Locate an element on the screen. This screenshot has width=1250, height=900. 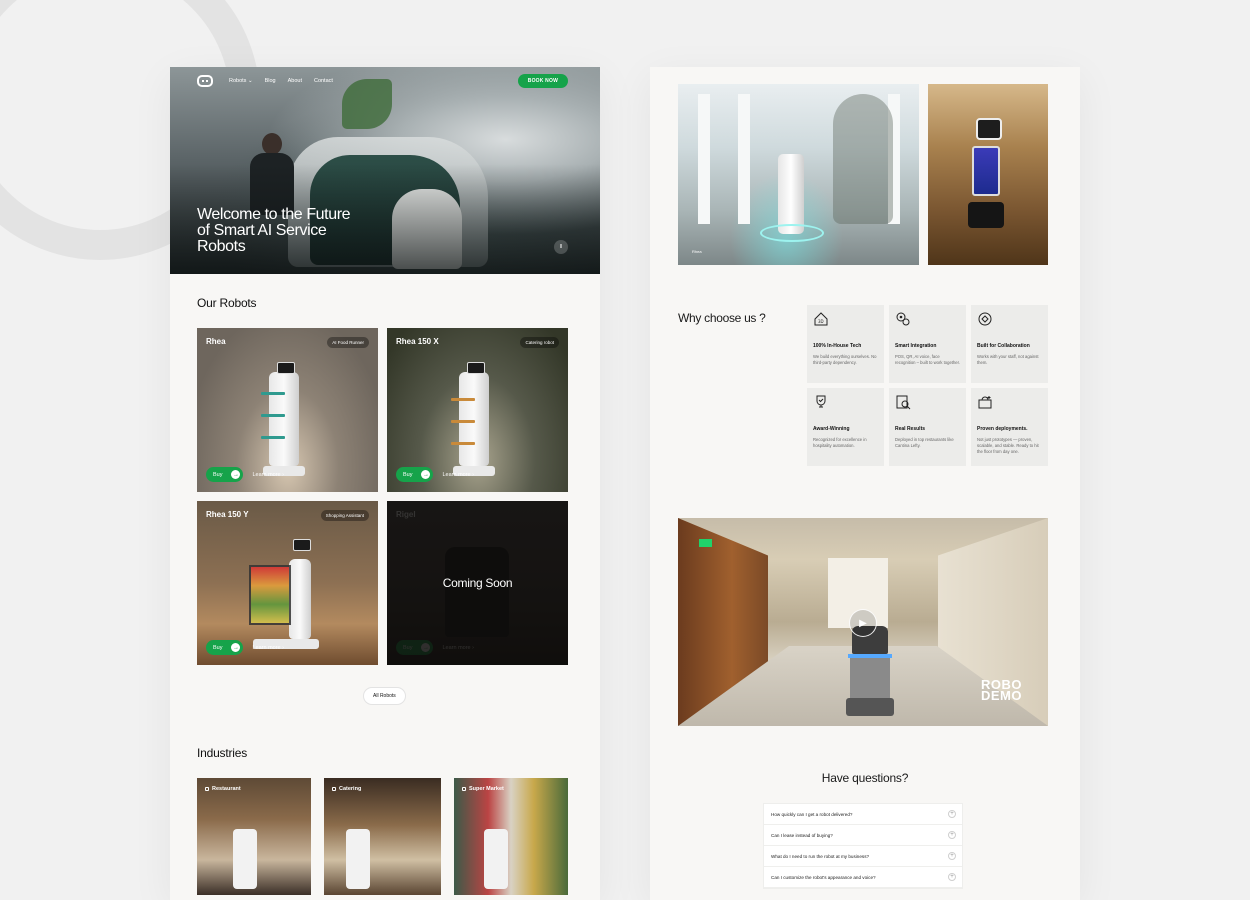
robot-interior-photo is located at coordinates (988, 174).